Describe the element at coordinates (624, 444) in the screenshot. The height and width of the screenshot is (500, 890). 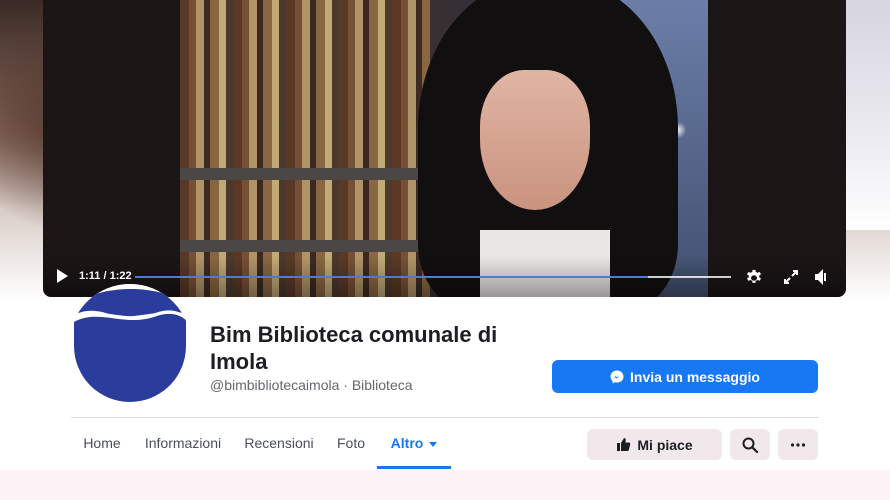
I see `thumbs-up-icon` at that location.